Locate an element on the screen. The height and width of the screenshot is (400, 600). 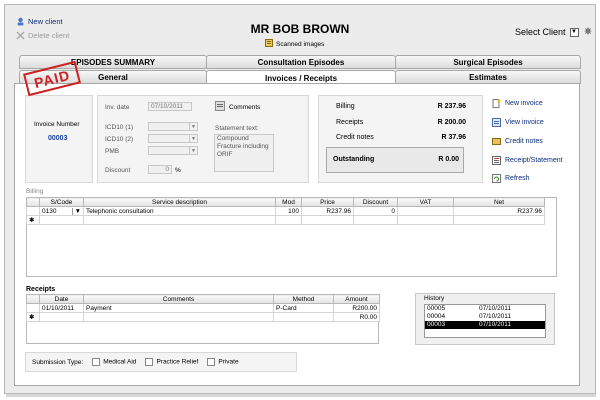
view-invoice-label: View invoice is located at coordinates (524, 122).